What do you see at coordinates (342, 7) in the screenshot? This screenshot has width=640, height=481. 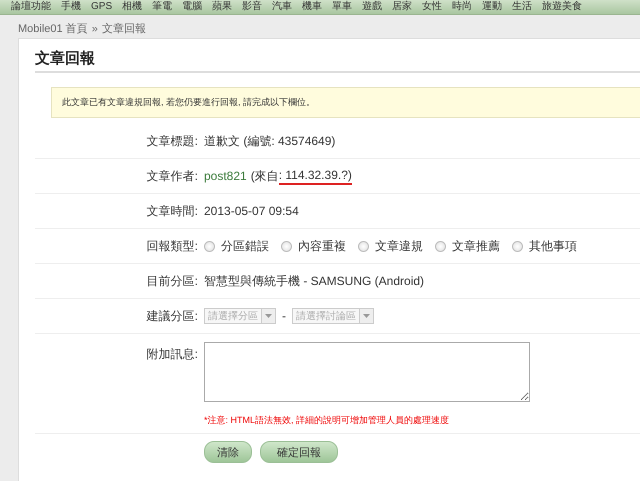 I see `nav-link: 單車` at bounding box center [342, 7].